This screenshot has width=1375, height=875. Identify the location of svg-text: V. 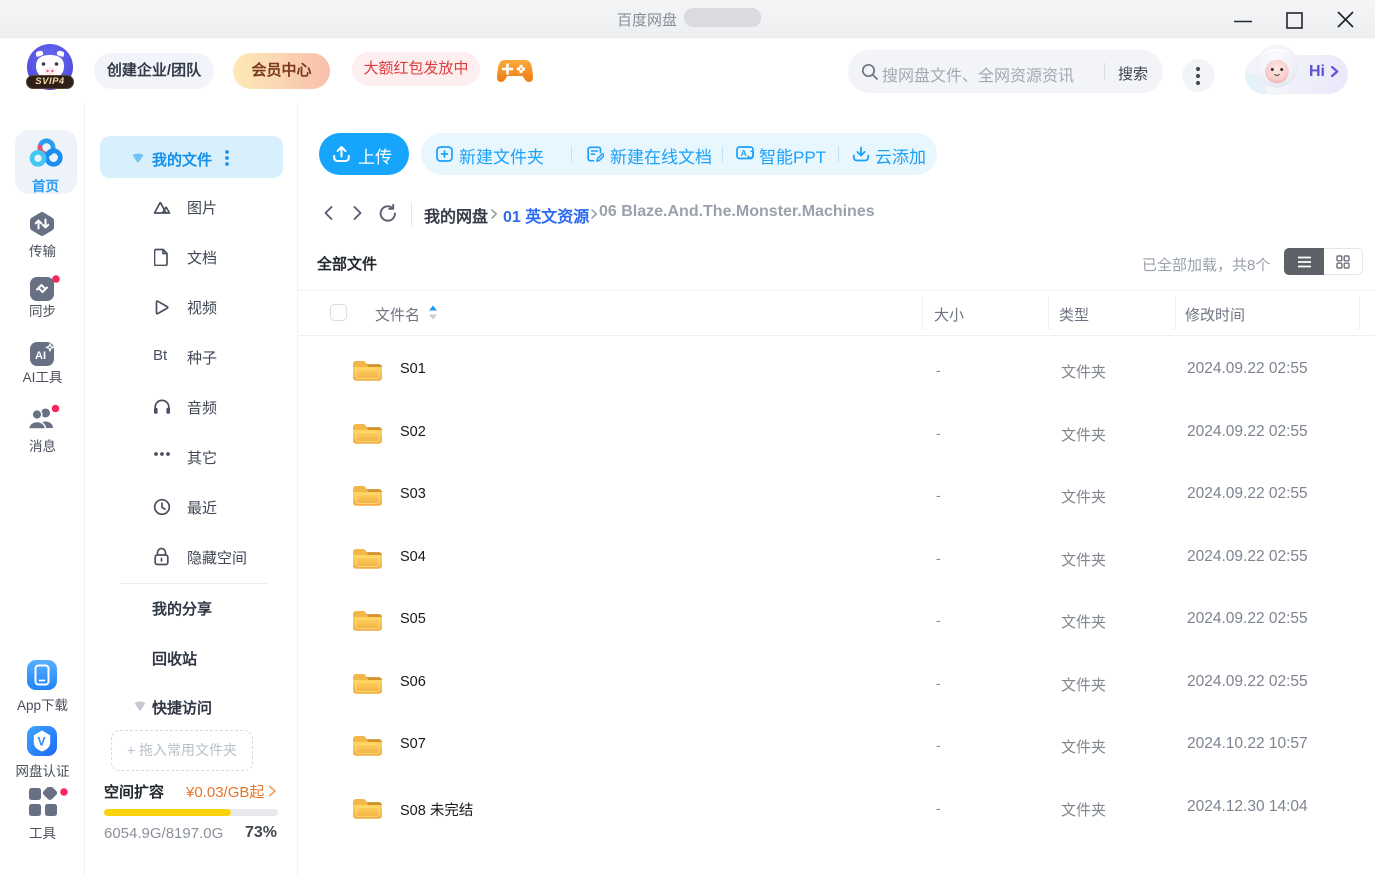
(42, 742).